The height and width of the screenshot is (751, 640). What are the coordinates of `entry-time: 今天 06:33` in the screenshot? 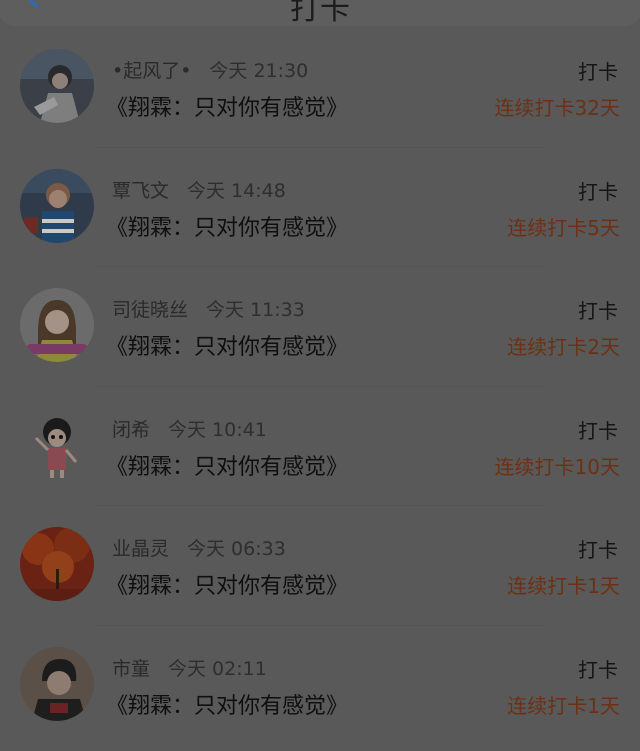 It's located at (236, 549).